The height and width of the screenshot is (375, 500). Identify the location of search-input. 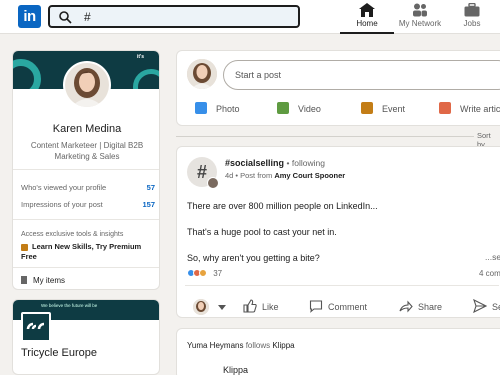
(184, 17).